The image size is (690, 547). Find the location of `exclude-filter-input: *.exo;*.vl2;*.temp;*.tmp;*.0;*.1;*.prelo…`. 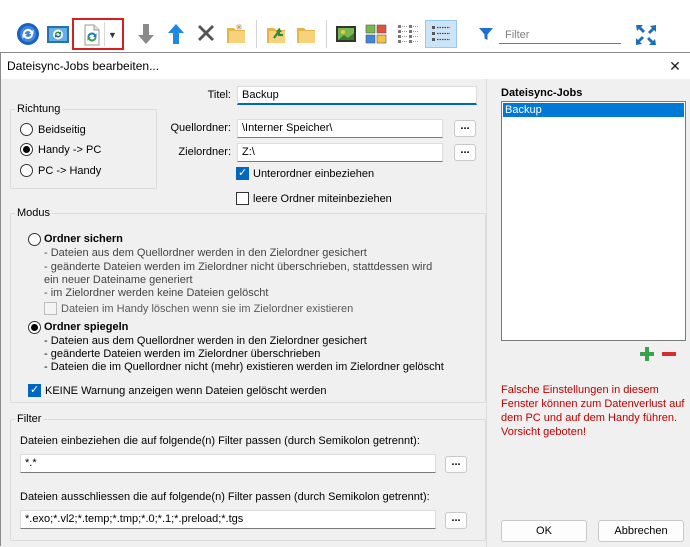

exclude-filter-input: *.exo;*.vl2;*.temp;*.tmp;*.0;*.1;*.prelo… is located at coordinates (228, 519).